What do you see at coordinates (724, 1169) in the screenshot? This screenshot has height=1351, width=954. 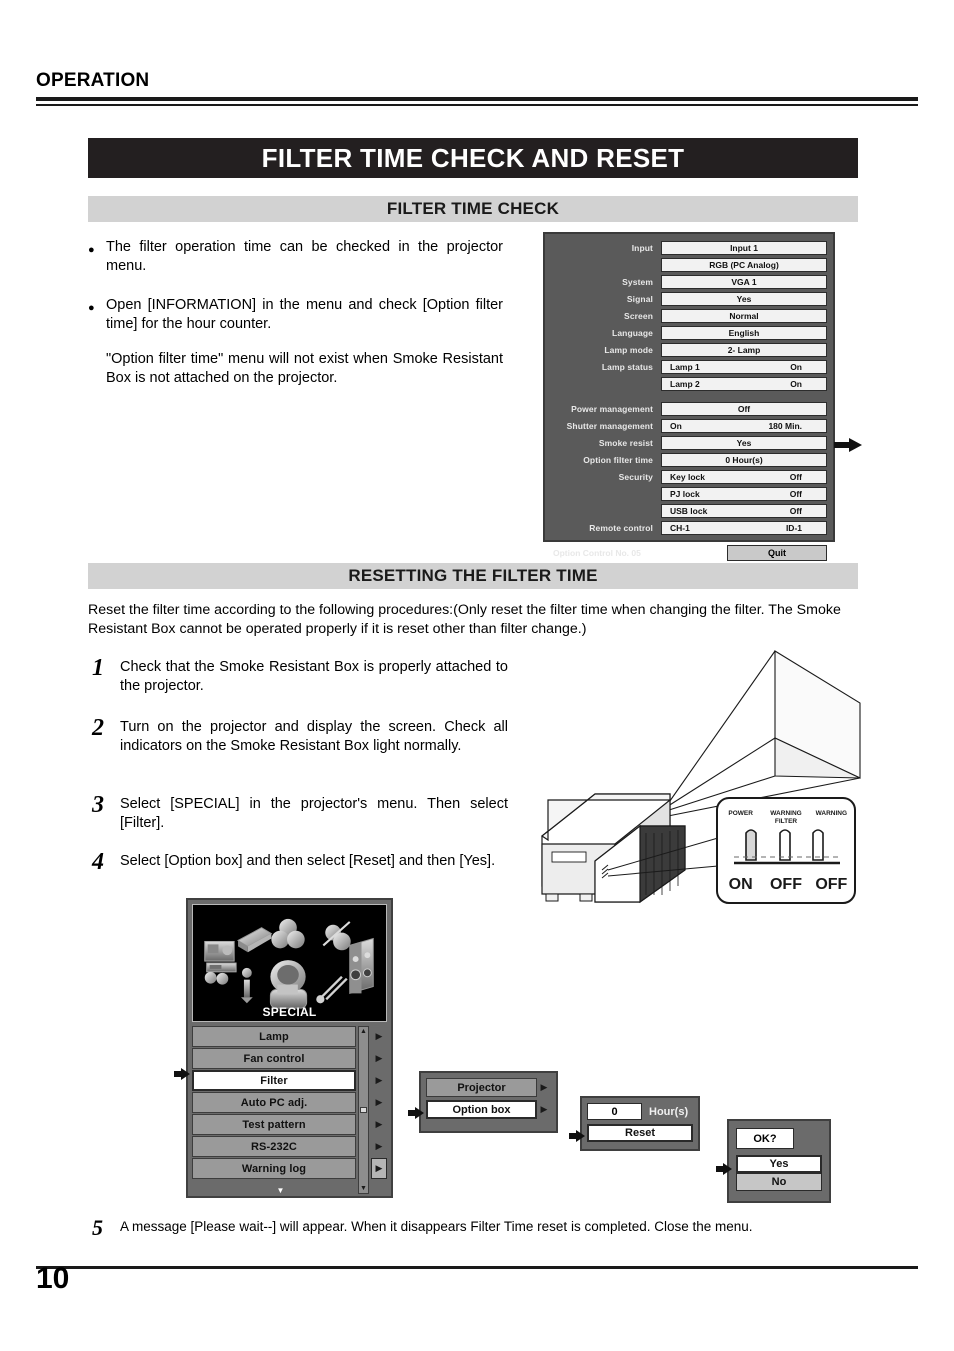 I see `confirm-selection-pointer-icon` at bounding box center [724, 1169].